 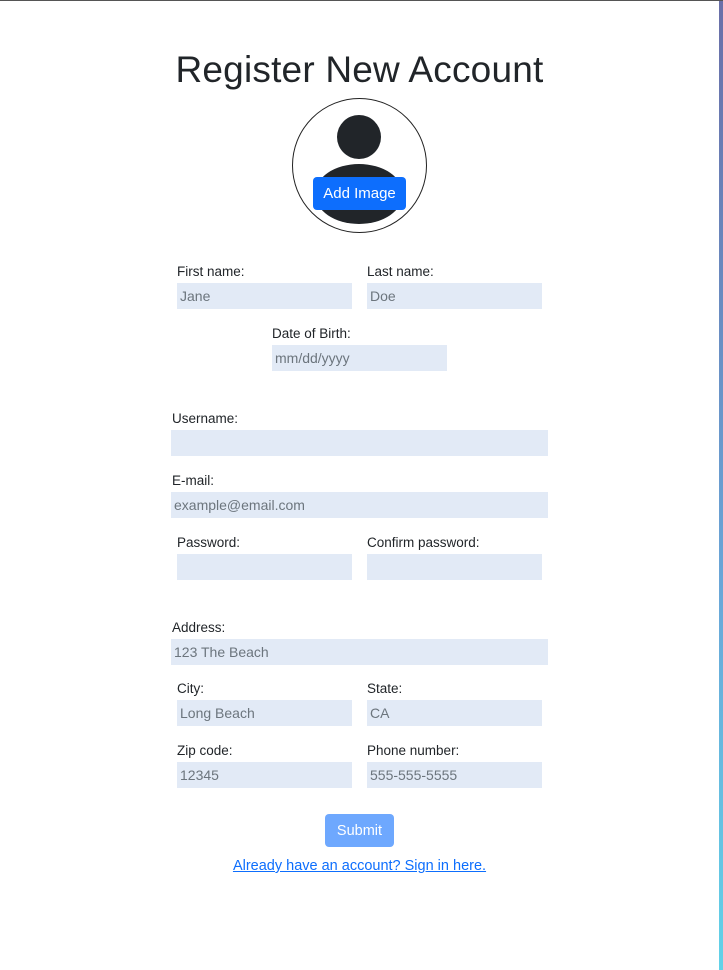 What do you see at coordinates (205, 750) in the screenshot?
I see `zip-label: Zip code:` at bounding box center [205, 750].